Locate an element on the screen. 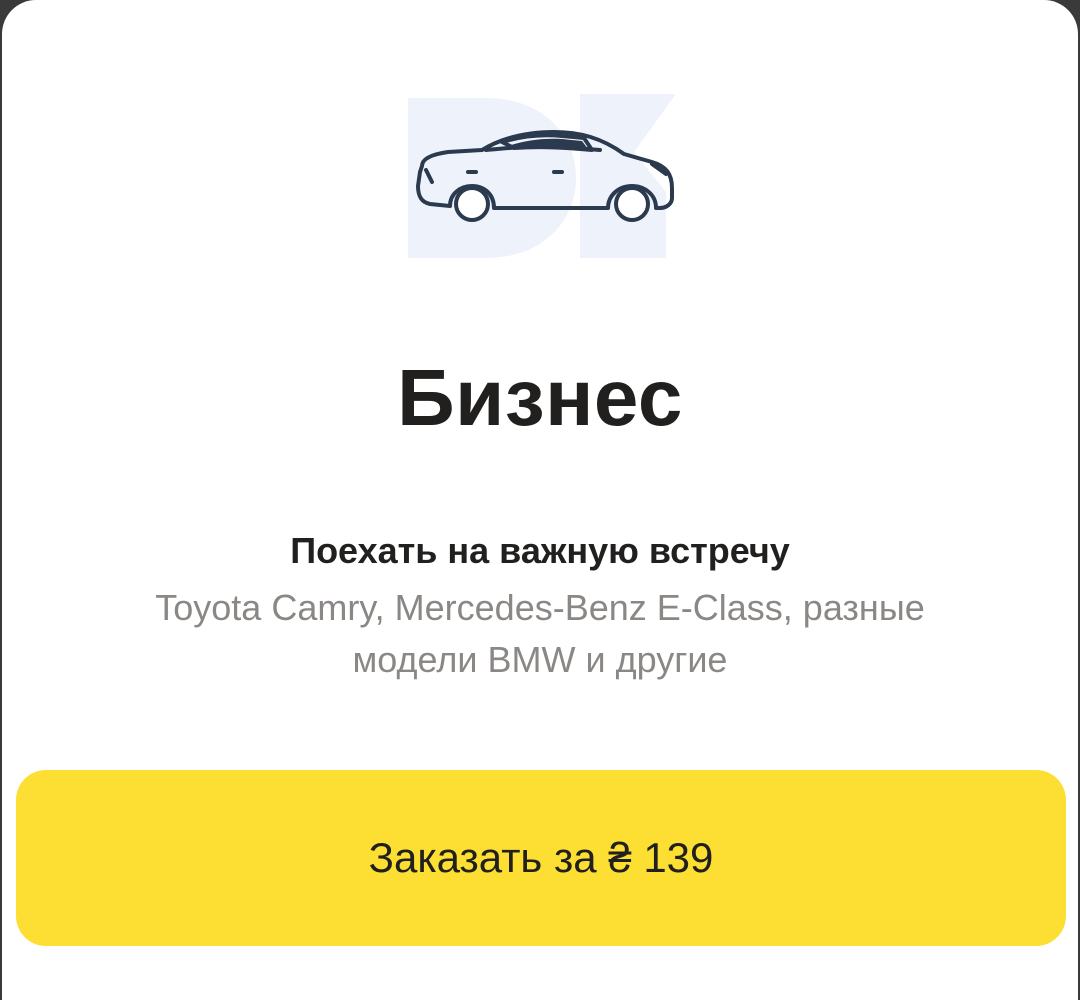 The width and height of the screenshot is (1080, 1000). currency-symbol: ₴ is located at coordinates (620, 857).